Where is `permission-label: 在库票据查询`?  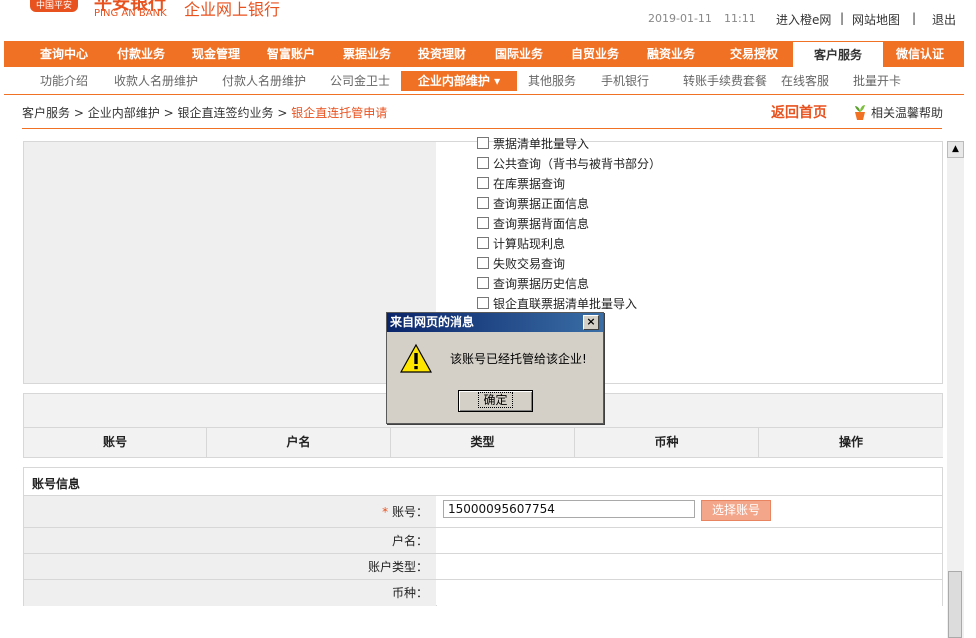
permission-label: 在库票据查询 is located at coordinates (529, 184).